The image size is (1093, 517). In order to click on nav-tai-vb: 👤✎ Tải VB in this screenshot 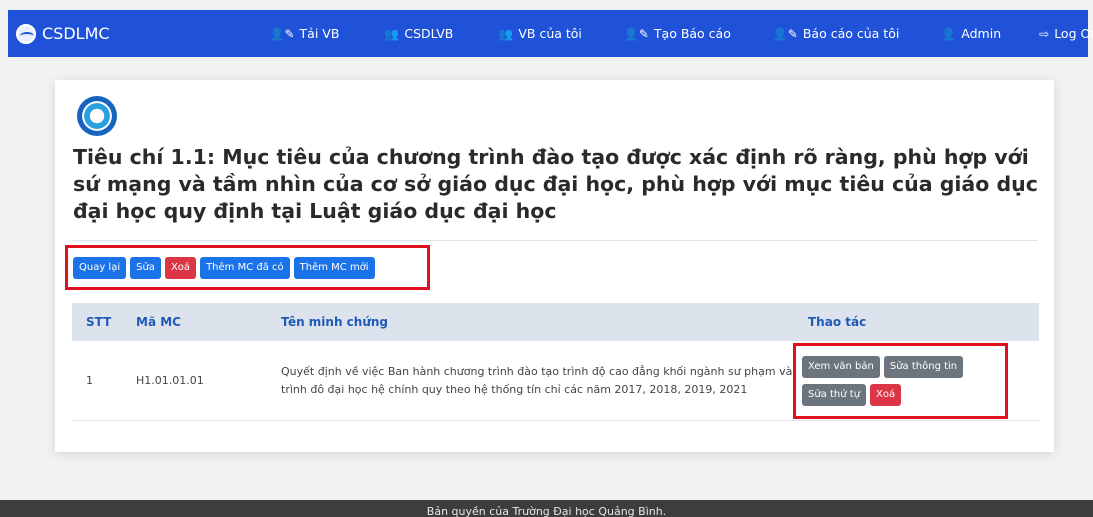, I will do `click(305, 33)`.